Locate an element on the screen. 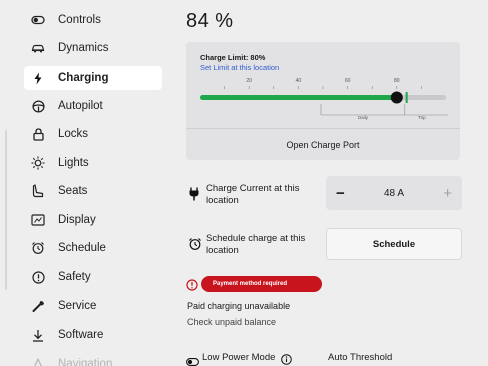 The height and width of the screenshot is (366, 488). sidebar-item-display: Display is located at coordinates (93, 220).